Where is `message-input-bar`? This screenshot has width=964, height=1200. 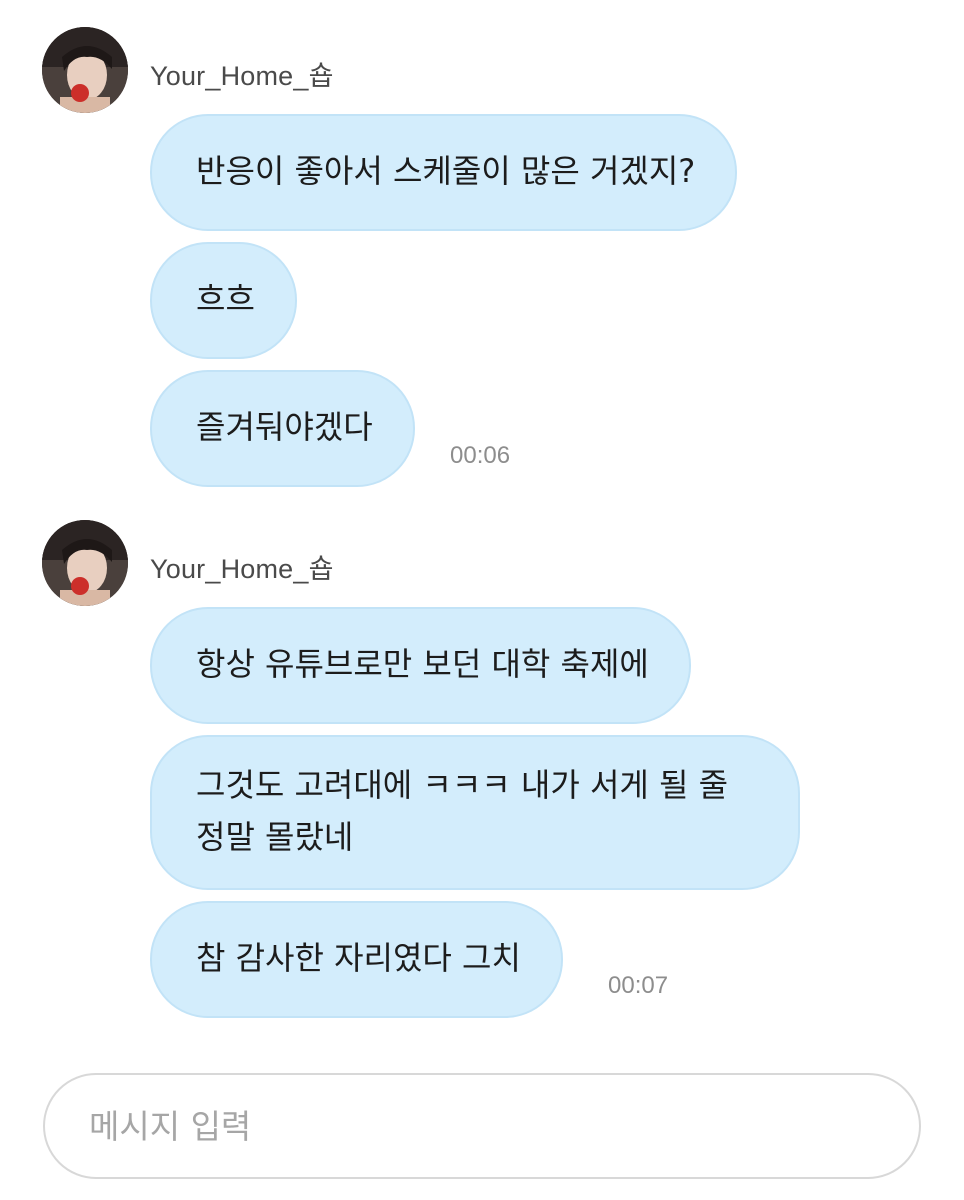 message-input-bar is located at coordinates (482, 1126).